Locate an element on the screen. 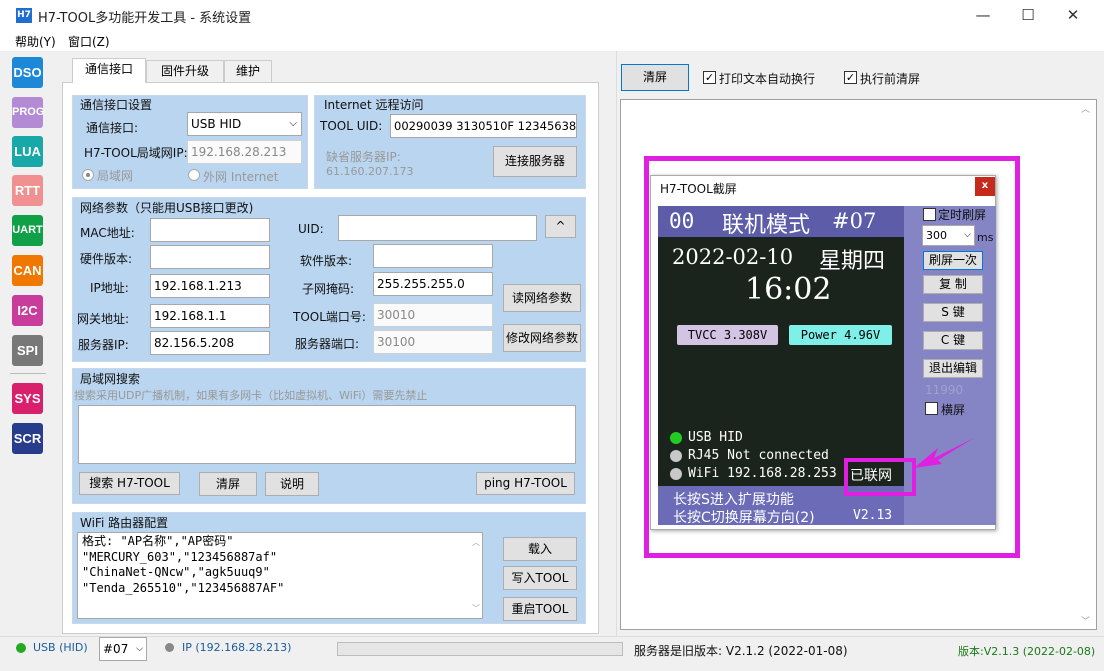  wifi-write-button: 写入TOOL is located at coordinates (540, 578).